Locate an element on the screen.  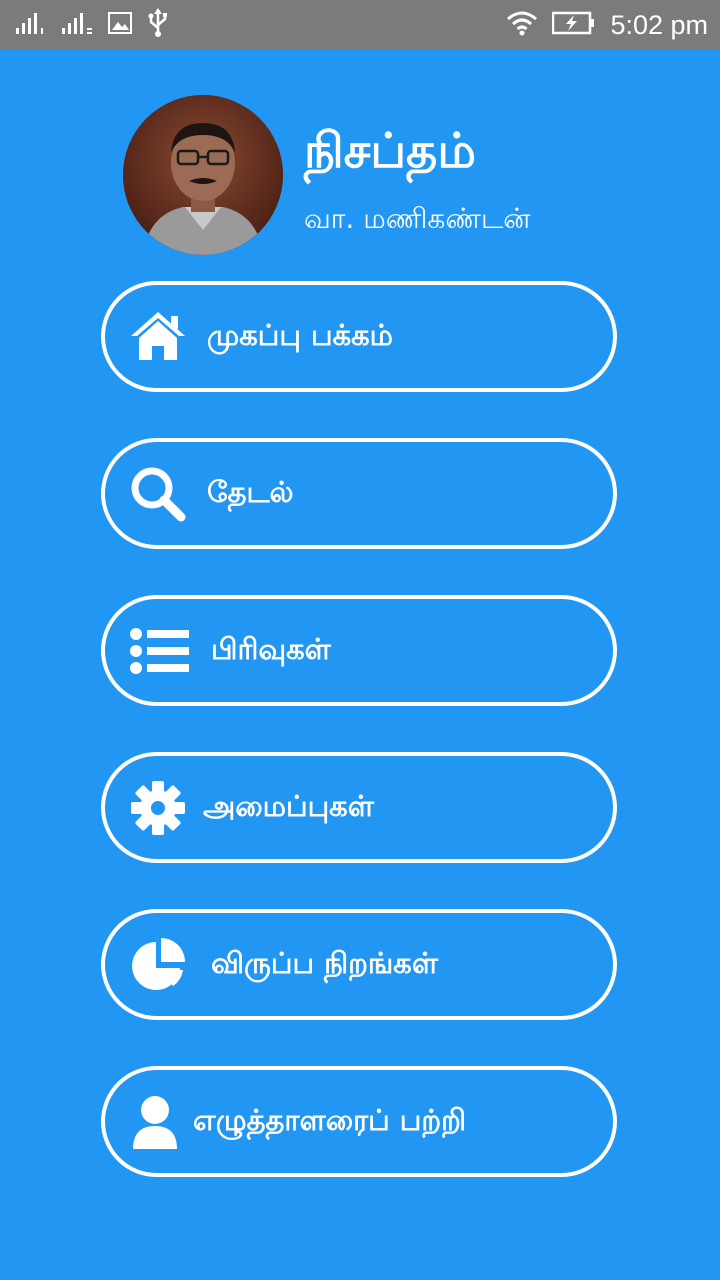
menu-home-label: முகப்பு பக்கம் is located at coordinates (300, 334).